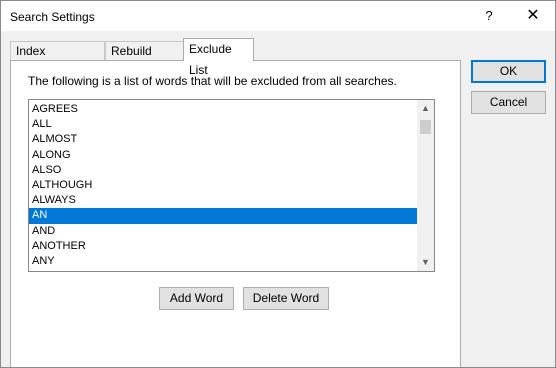 The image size is (556, 368). Describe the element at coordinates (52, 17) in the screenshot. I see `window-title: Search Settings` at that location.